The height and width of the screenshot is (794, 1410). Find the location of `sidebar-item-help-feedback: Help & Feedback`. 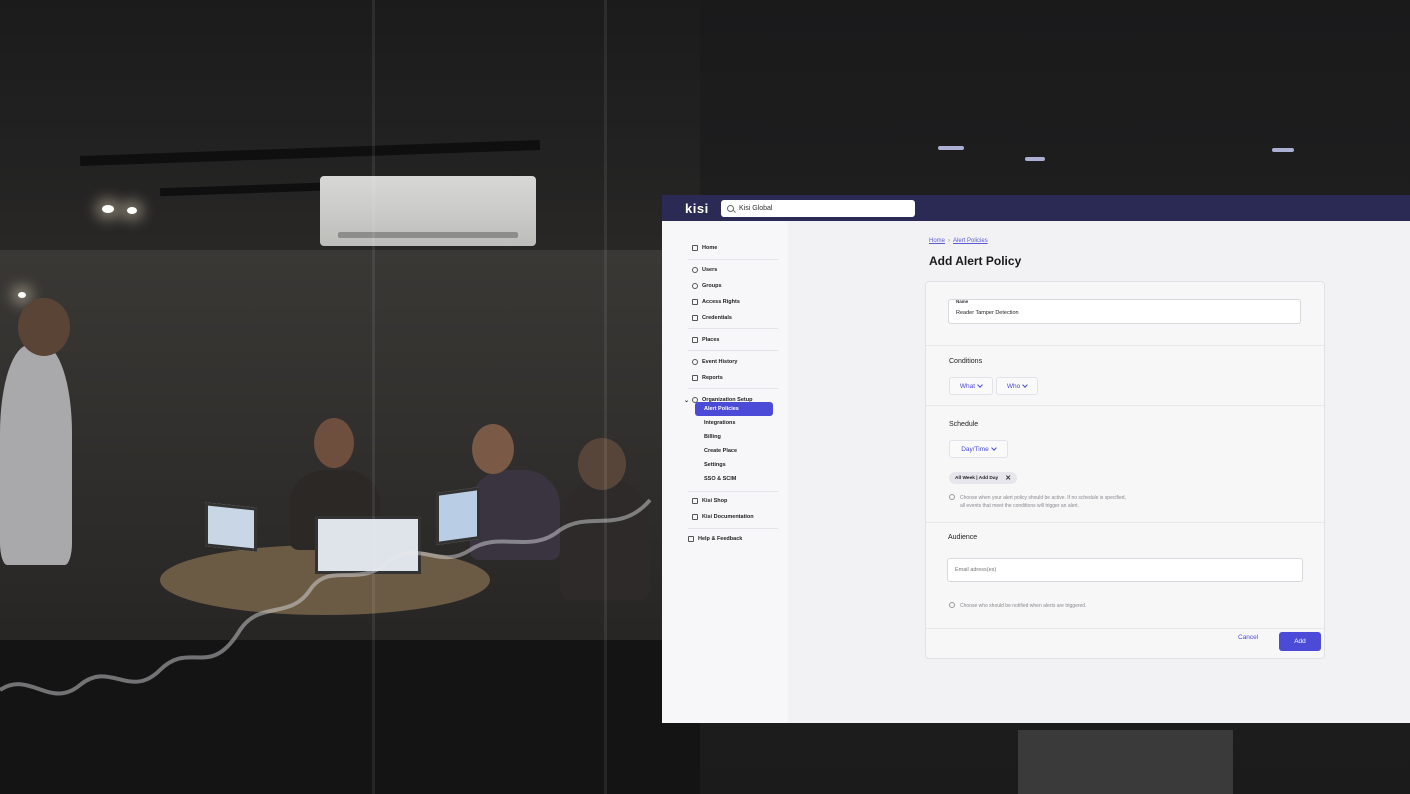

sidebar-item-help-feedback: Help & Feedback is located at coordinates (715, 539).